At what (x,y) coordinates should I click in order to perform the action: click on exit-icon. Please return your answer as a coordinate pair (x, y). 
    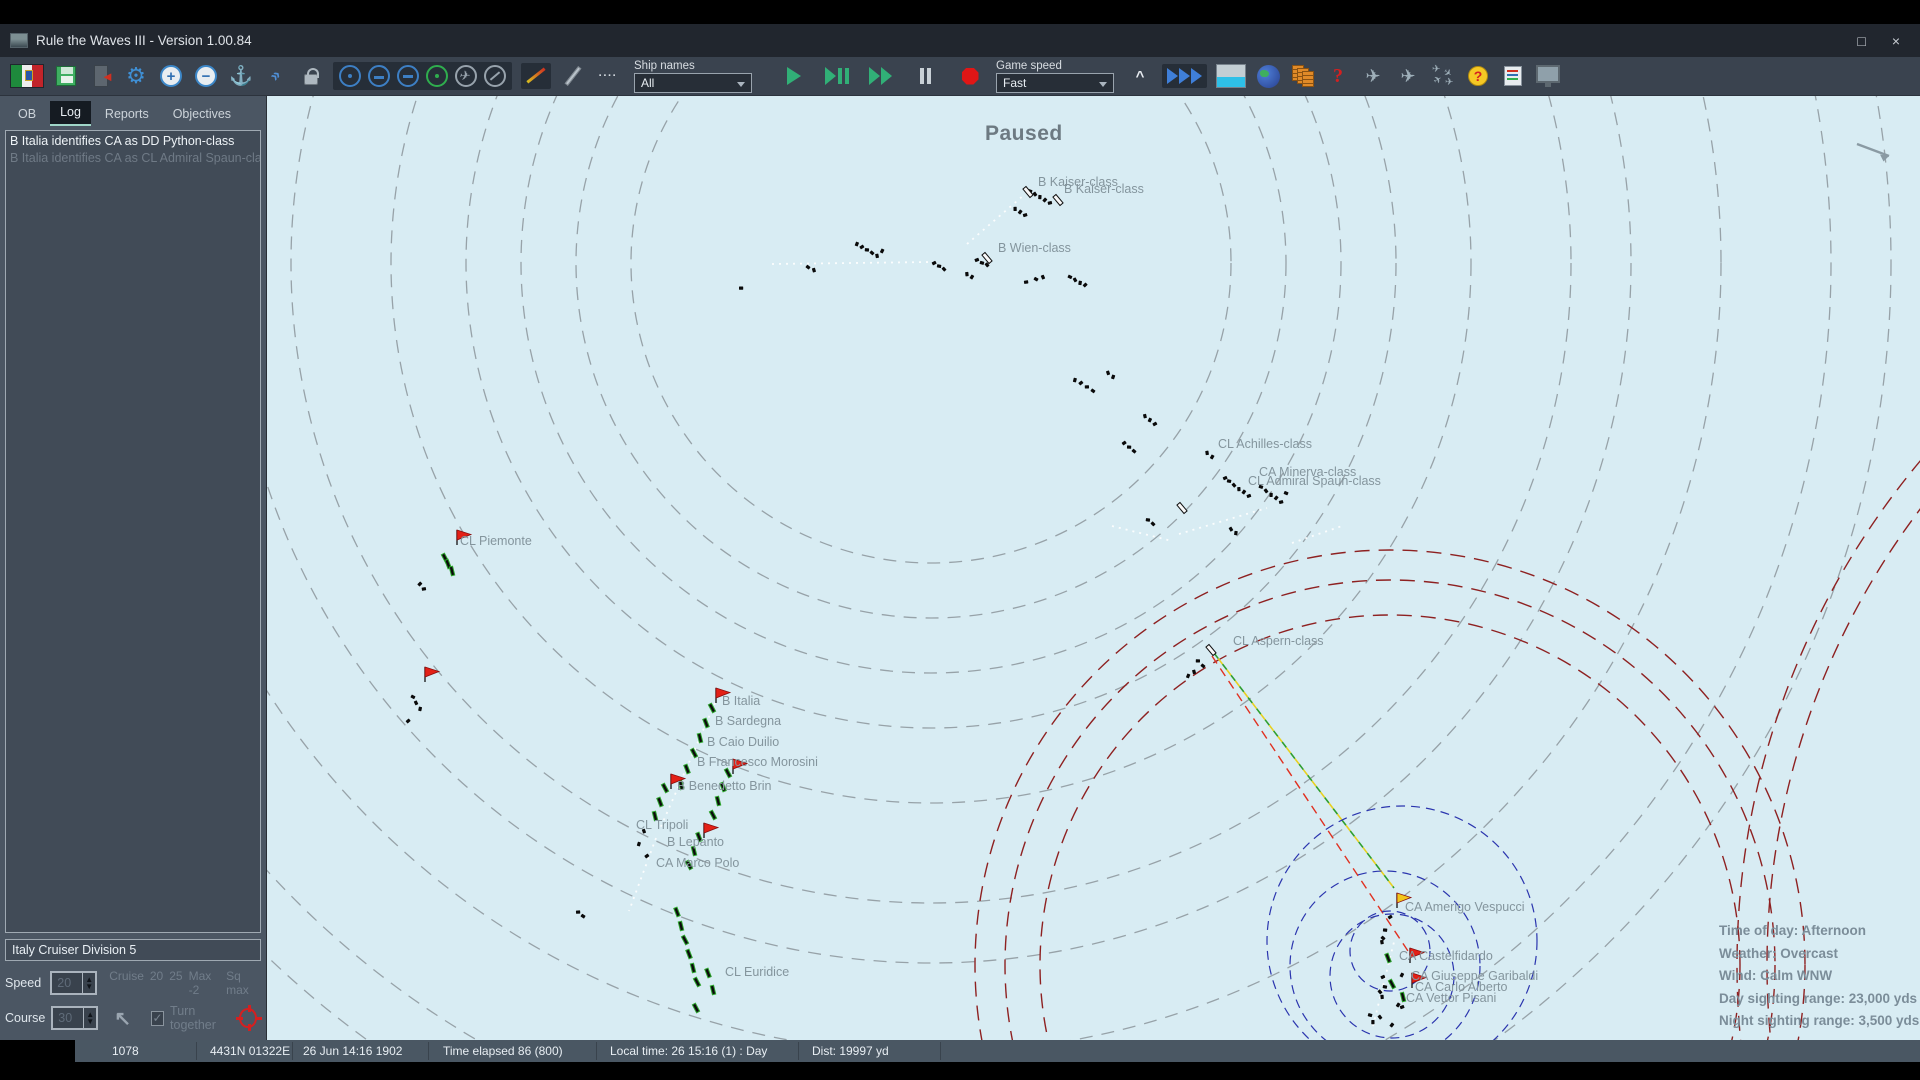
    Looking at the image, I should click on (101, 76).